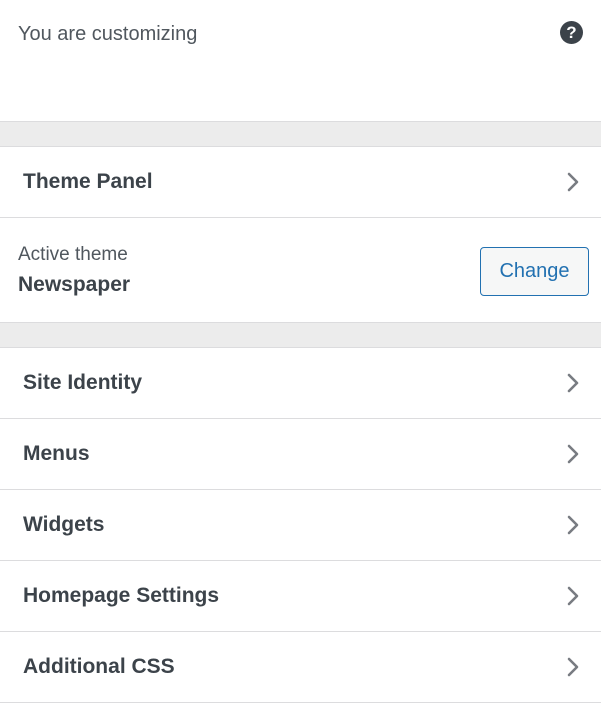  I want to click on menus-section: Menus, so click(300, 454).